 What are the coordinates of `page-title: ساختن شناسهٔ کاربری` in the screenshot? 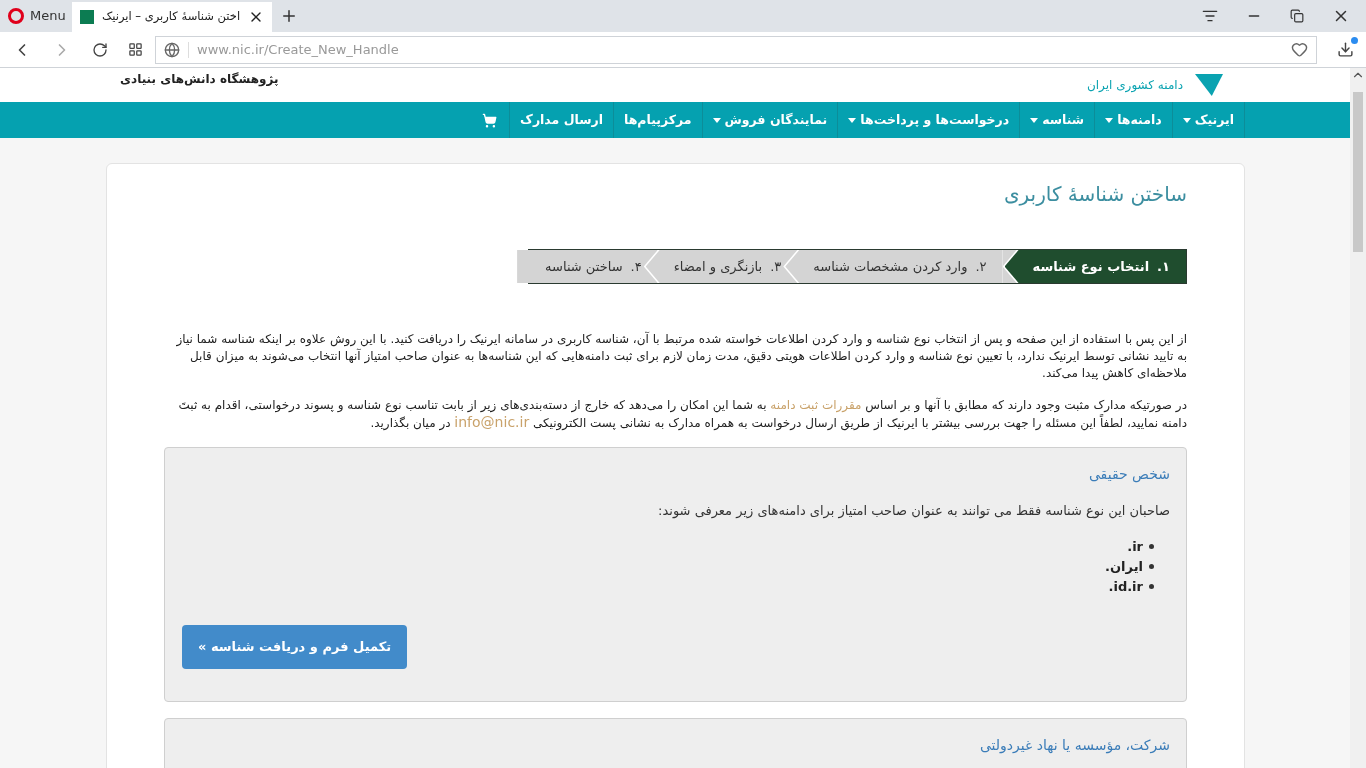 It's located at (1094, 194).